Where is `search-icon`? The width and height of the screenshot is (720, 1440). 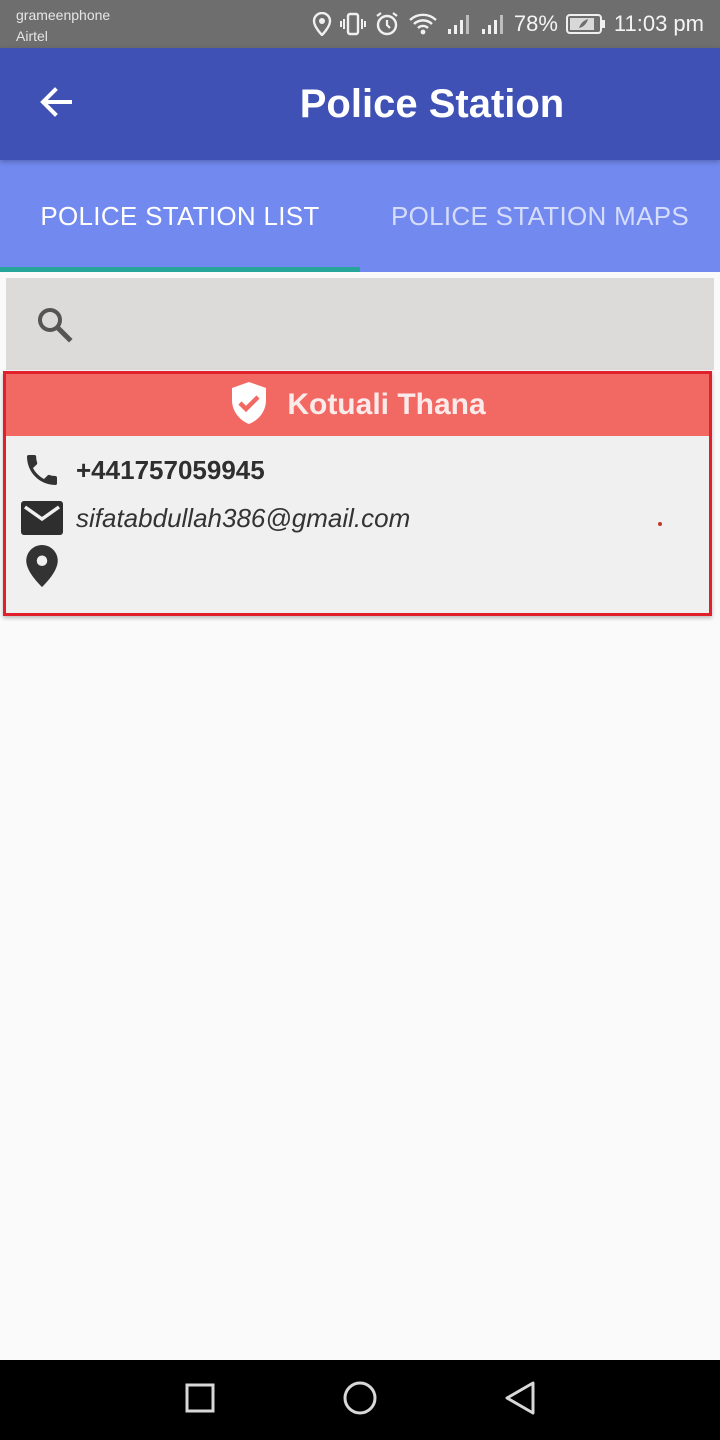
search-icon is located at coordinates (54, 326).